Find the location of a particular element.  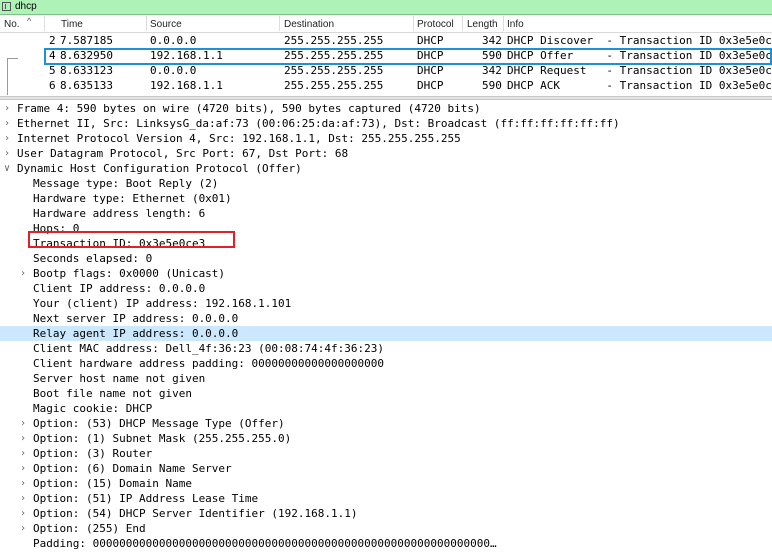

column-header-no: No. is located at coordinates (12, 26).